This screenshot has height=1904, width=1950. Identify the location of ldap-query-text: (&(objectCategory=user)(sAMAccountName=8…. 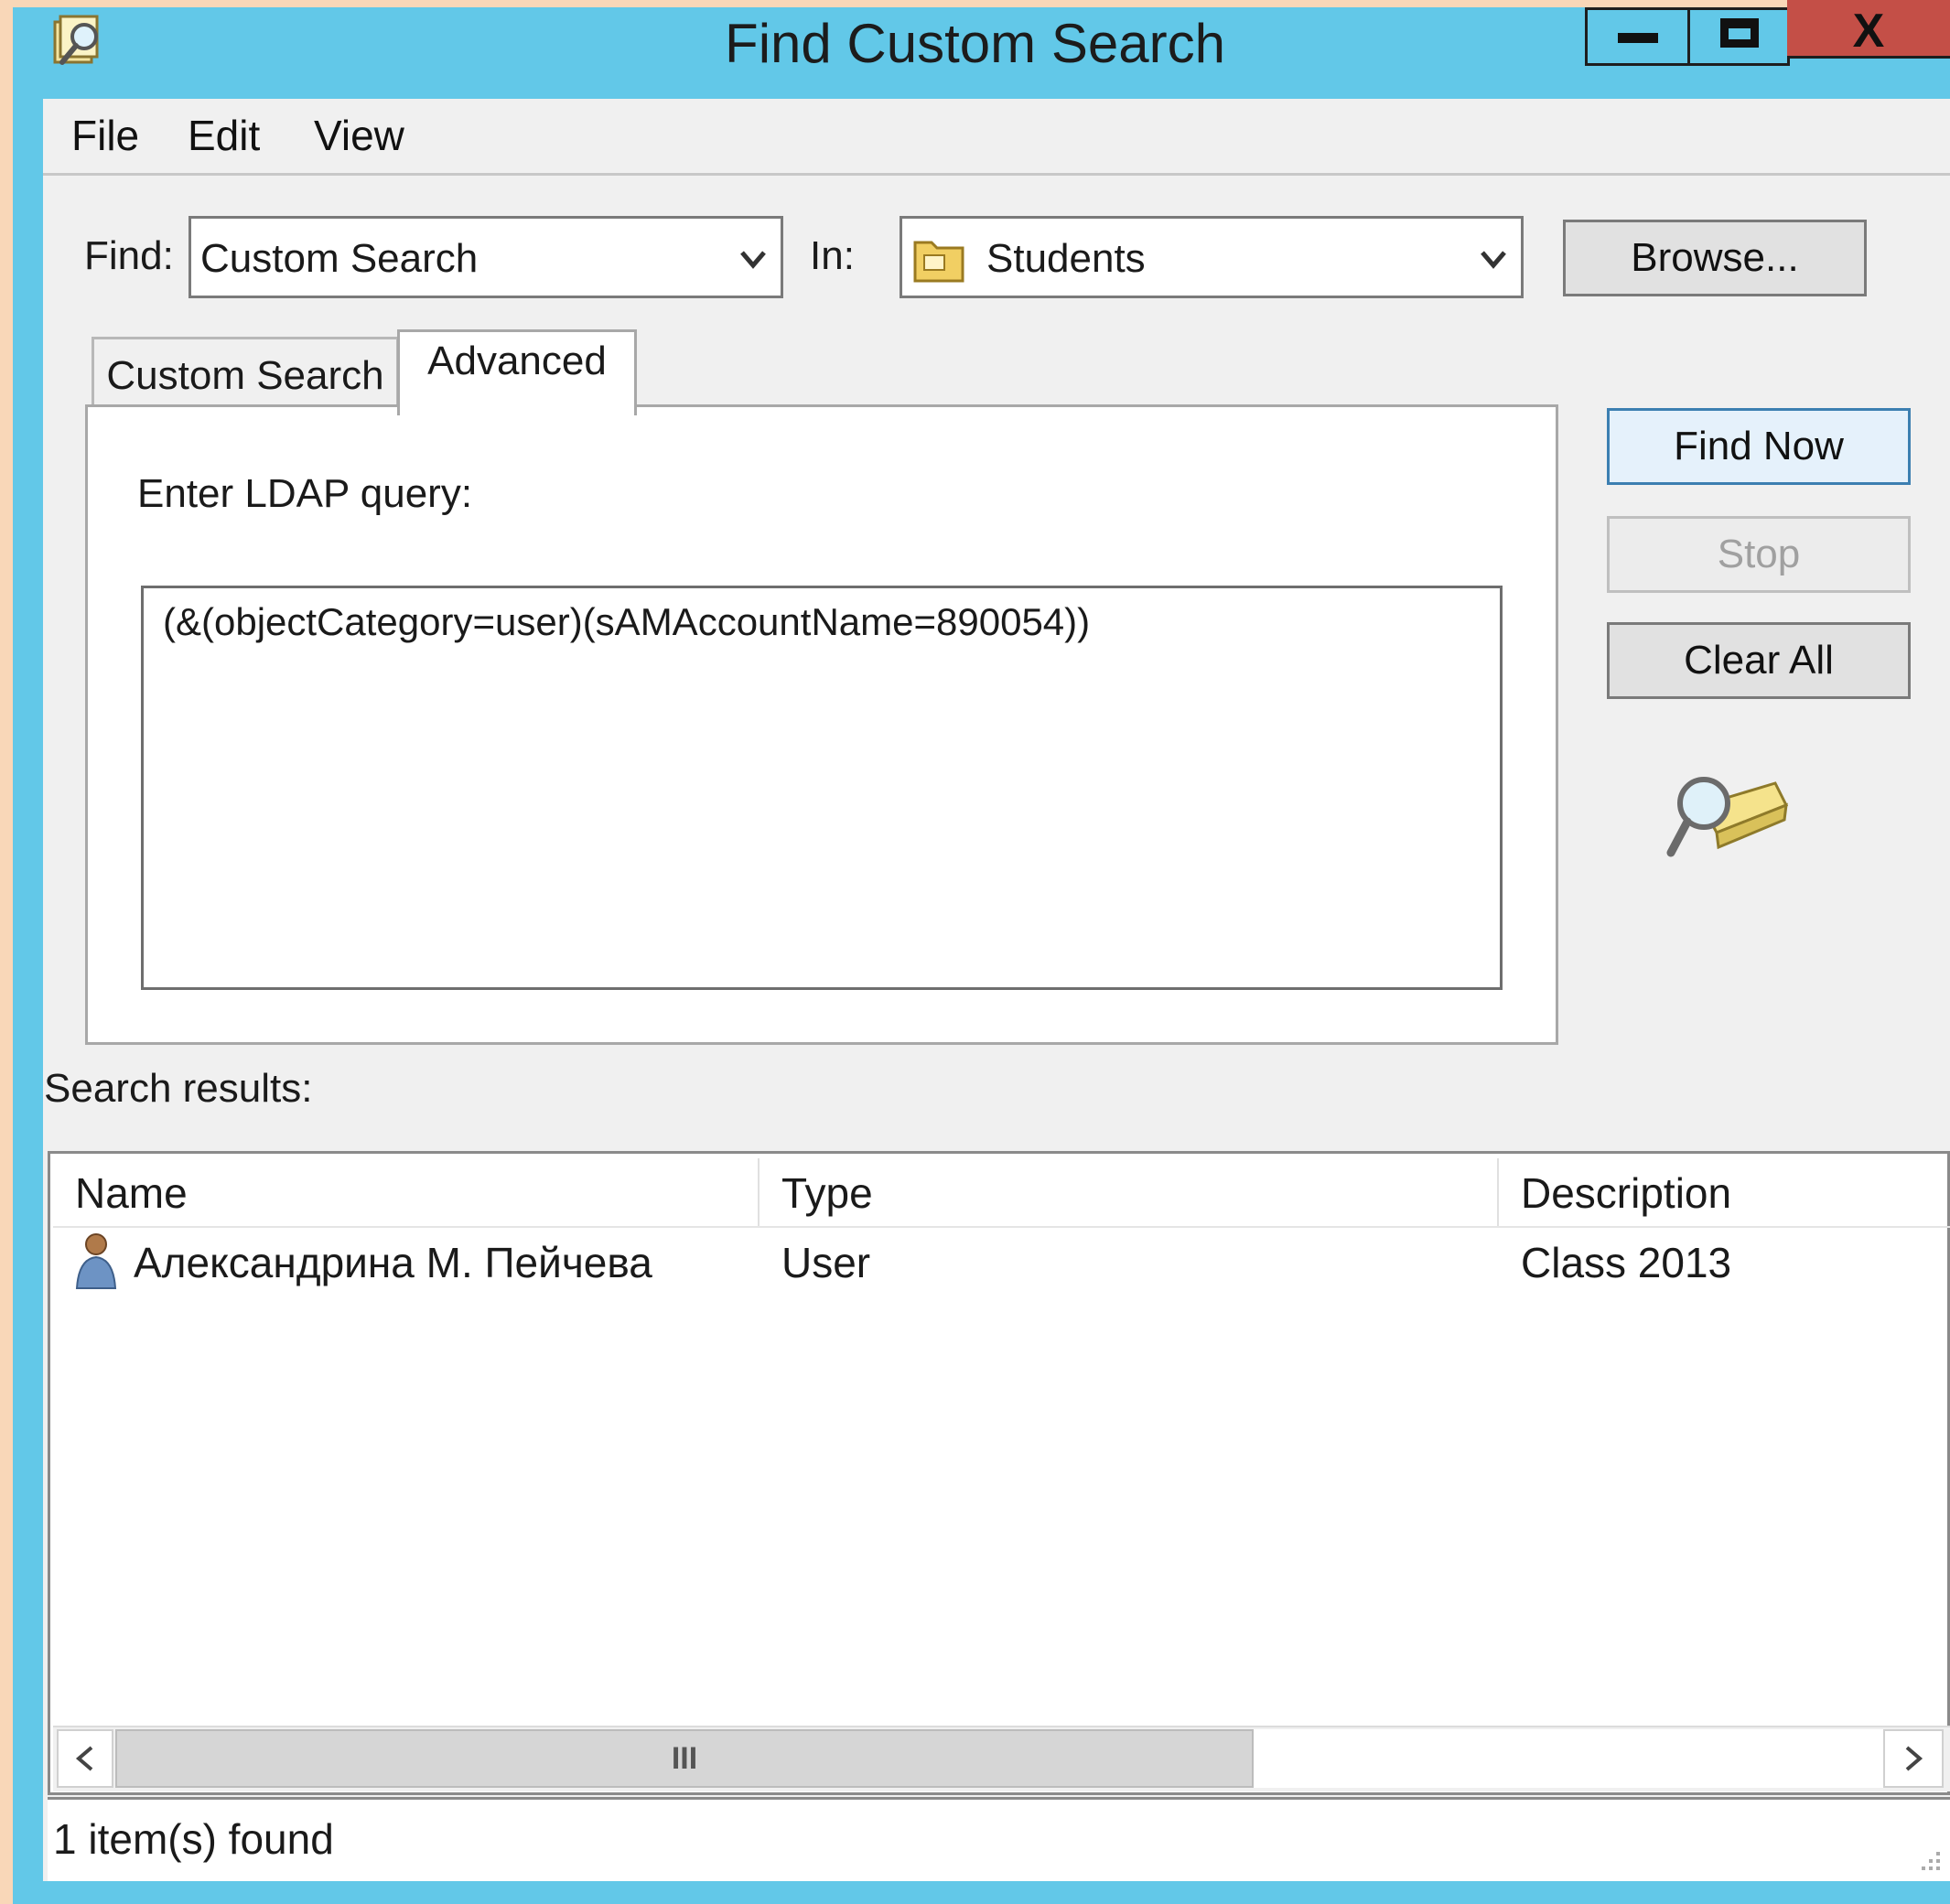
(627, 621).